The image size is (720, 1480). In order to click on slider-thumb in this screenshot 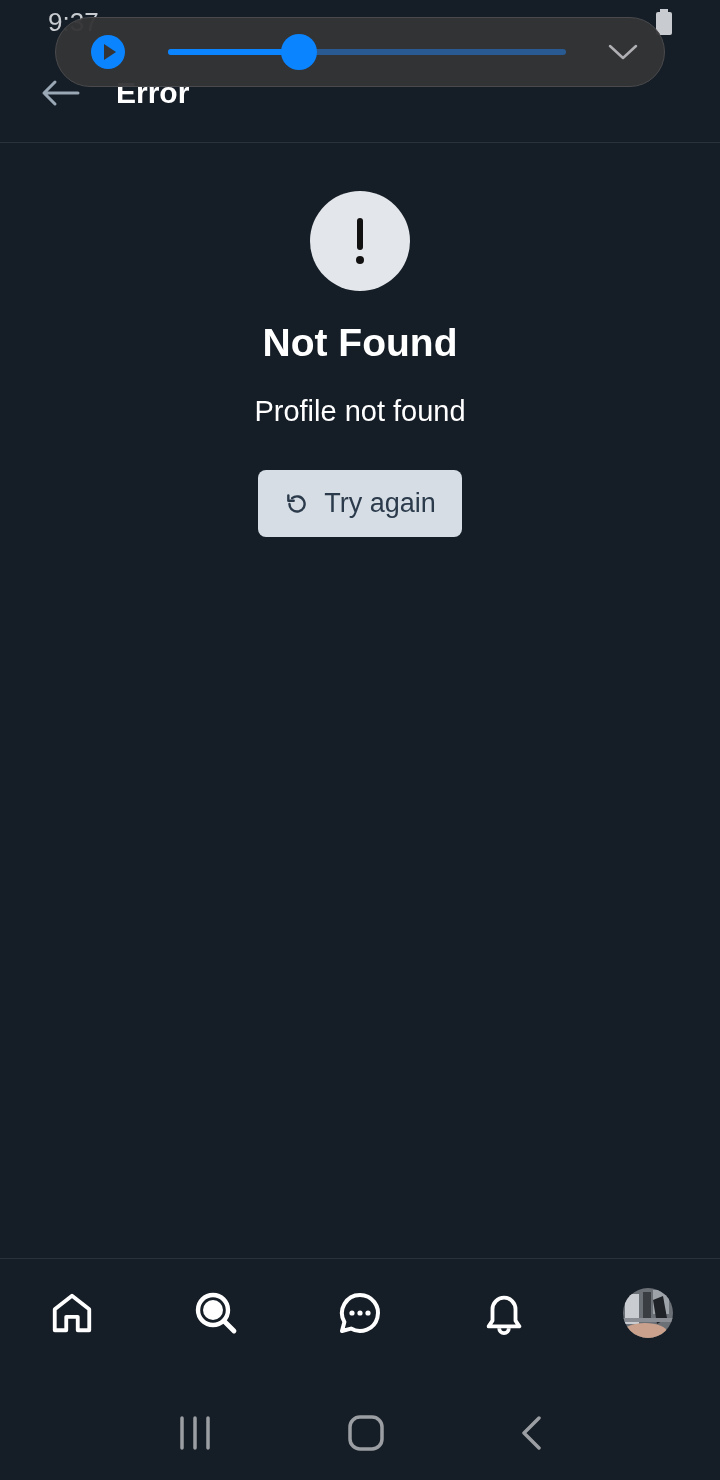, I will do `click(299, 52)`.